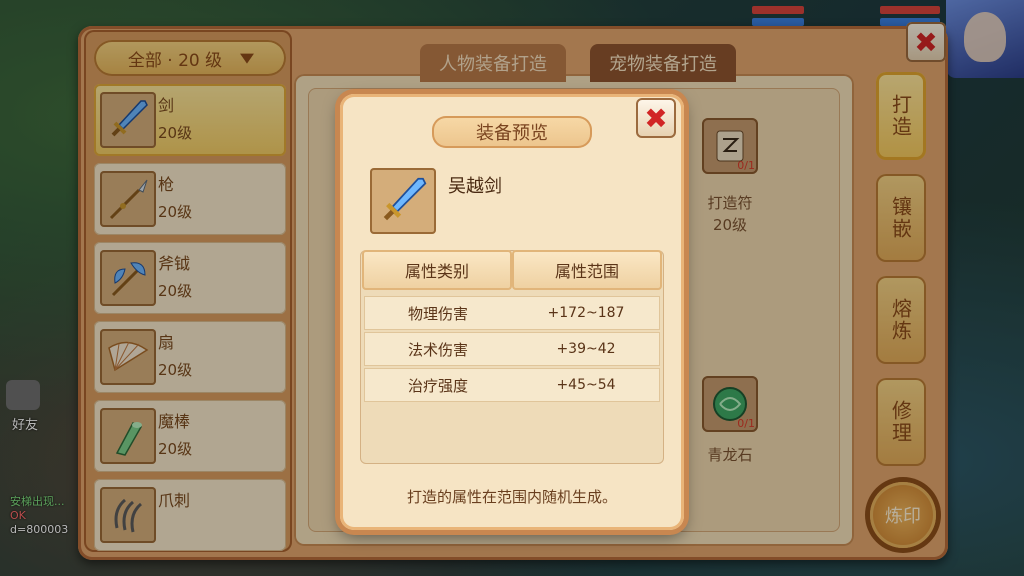 The width and height of the screenshot is (1024, 576). Describe the element at coordinates (437, 385) in the screenshot. I see `stat-name: 治疗强度` at that location.